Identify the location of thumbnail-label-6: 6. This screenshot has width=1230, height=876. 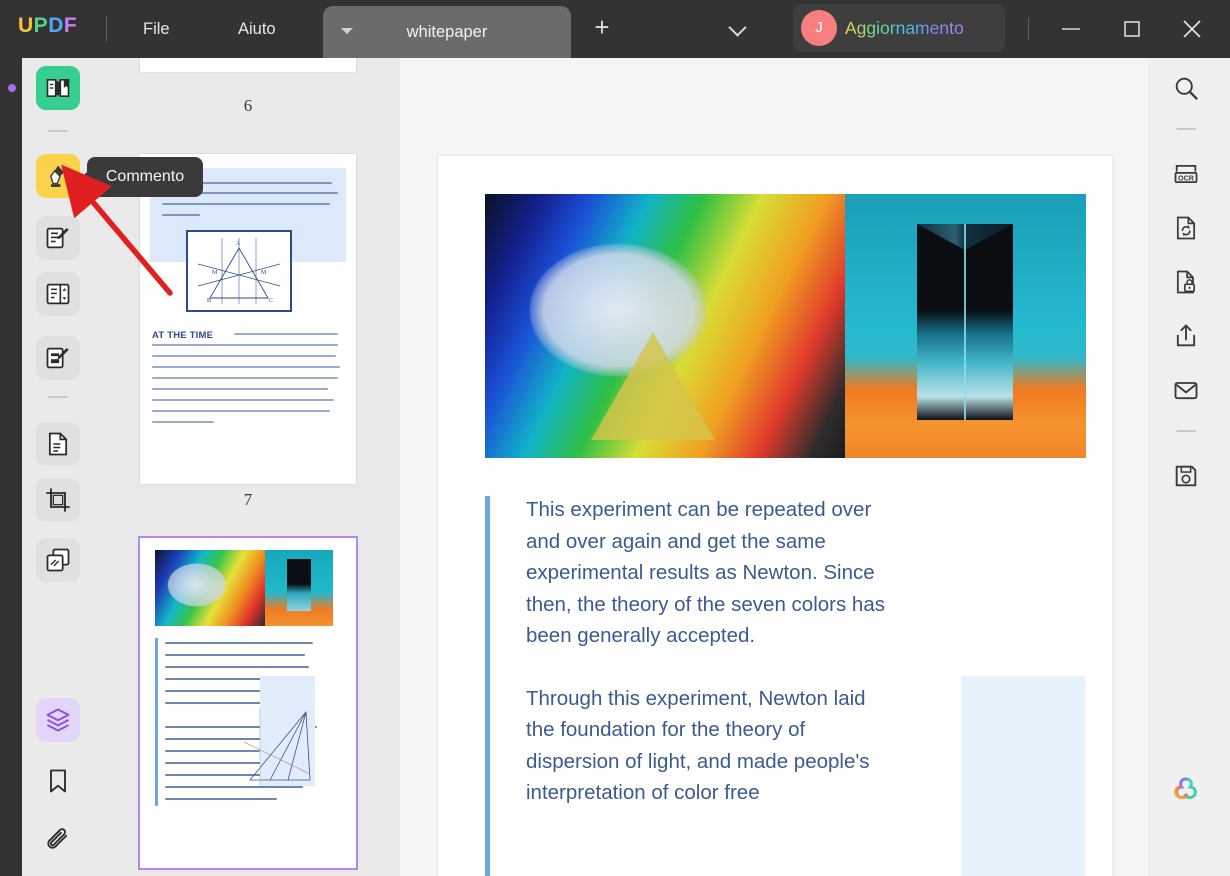
(248, 105).